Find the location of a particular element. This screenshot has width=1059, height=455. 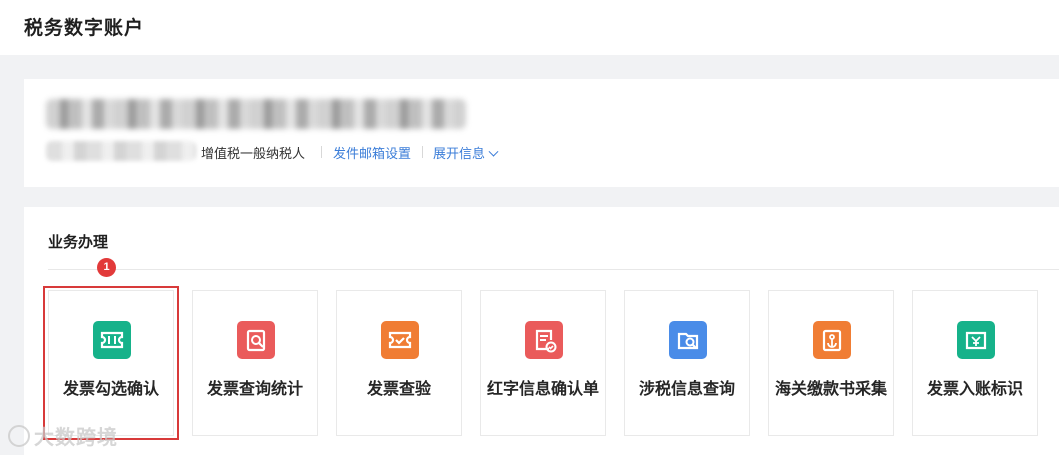

inbox-ticket-icon is located at coordinates (976, 340).